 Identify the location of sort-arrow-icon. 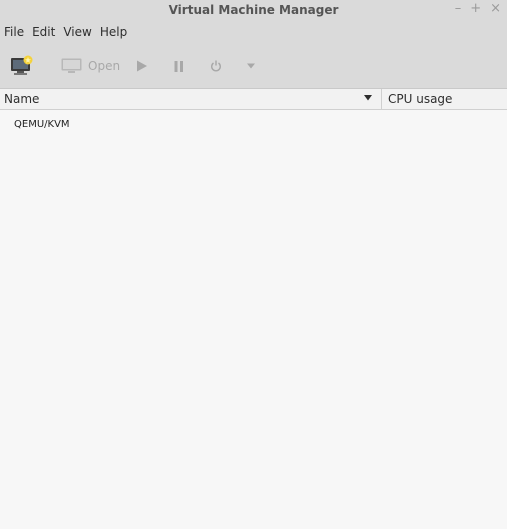
(368, 98).